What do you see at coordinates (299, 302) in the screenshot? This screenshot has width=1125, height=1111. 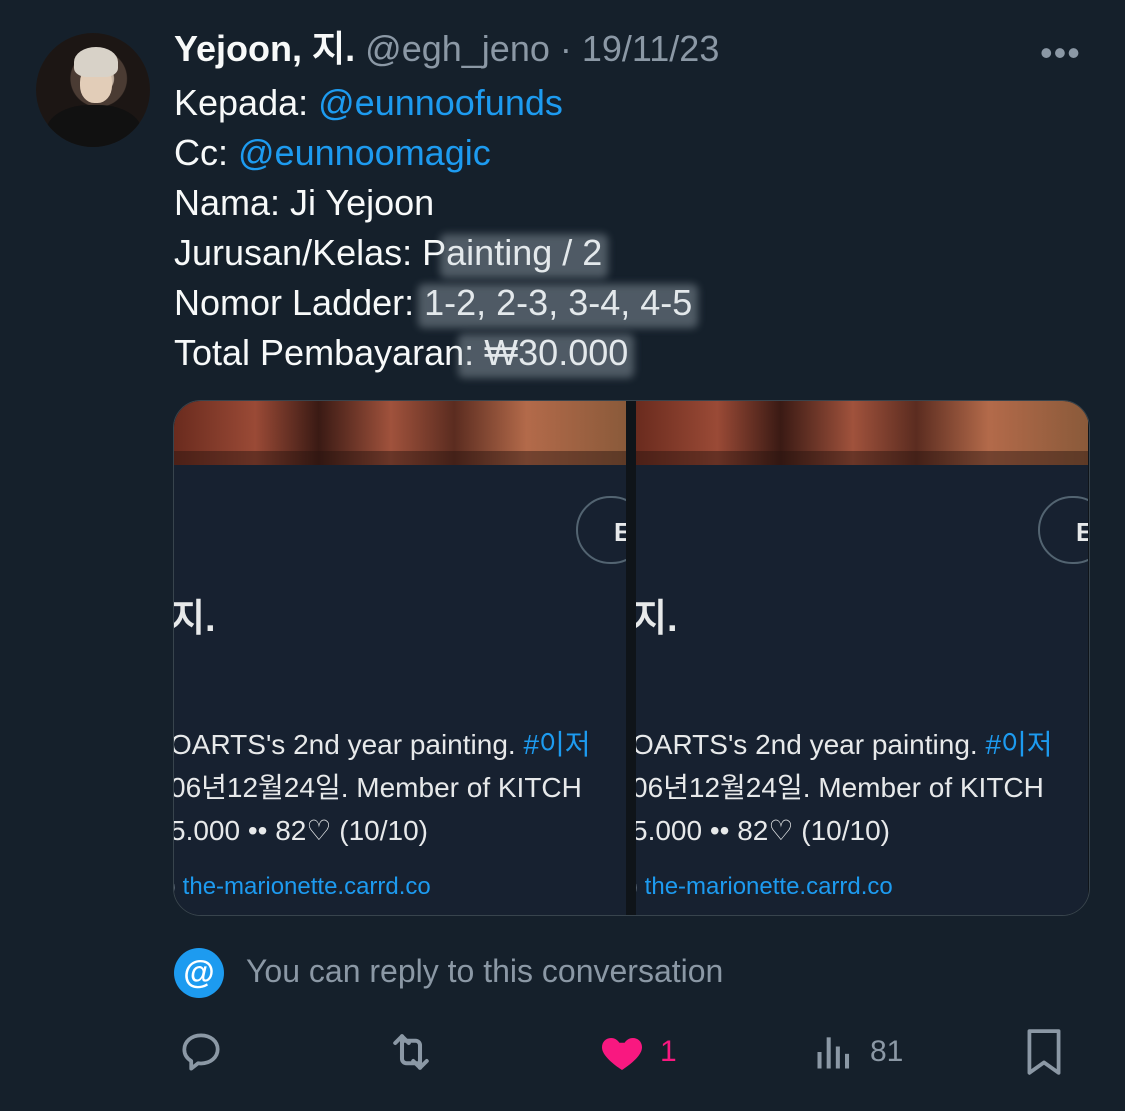 I see `ladder-label: Nomor Ladder:` at bounding box center [299, 302].